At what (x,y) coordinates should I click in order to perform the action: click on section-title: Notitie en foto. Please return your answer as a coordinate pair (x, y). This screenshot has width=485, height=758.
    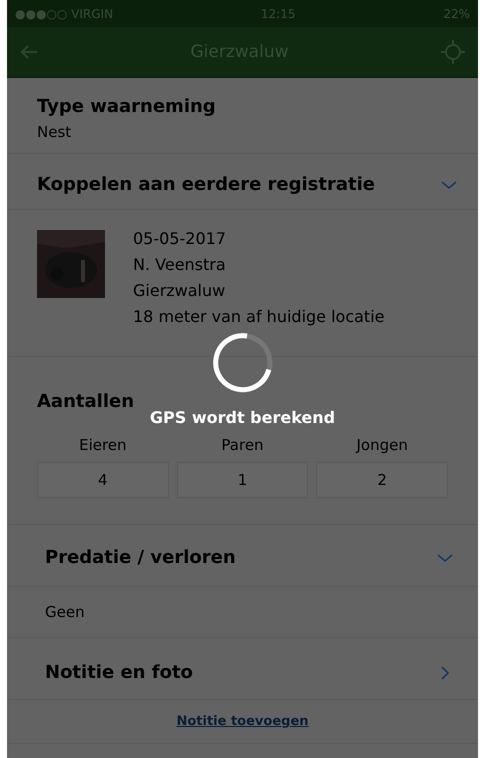
    Looking at the image, I should click on (119, 672).